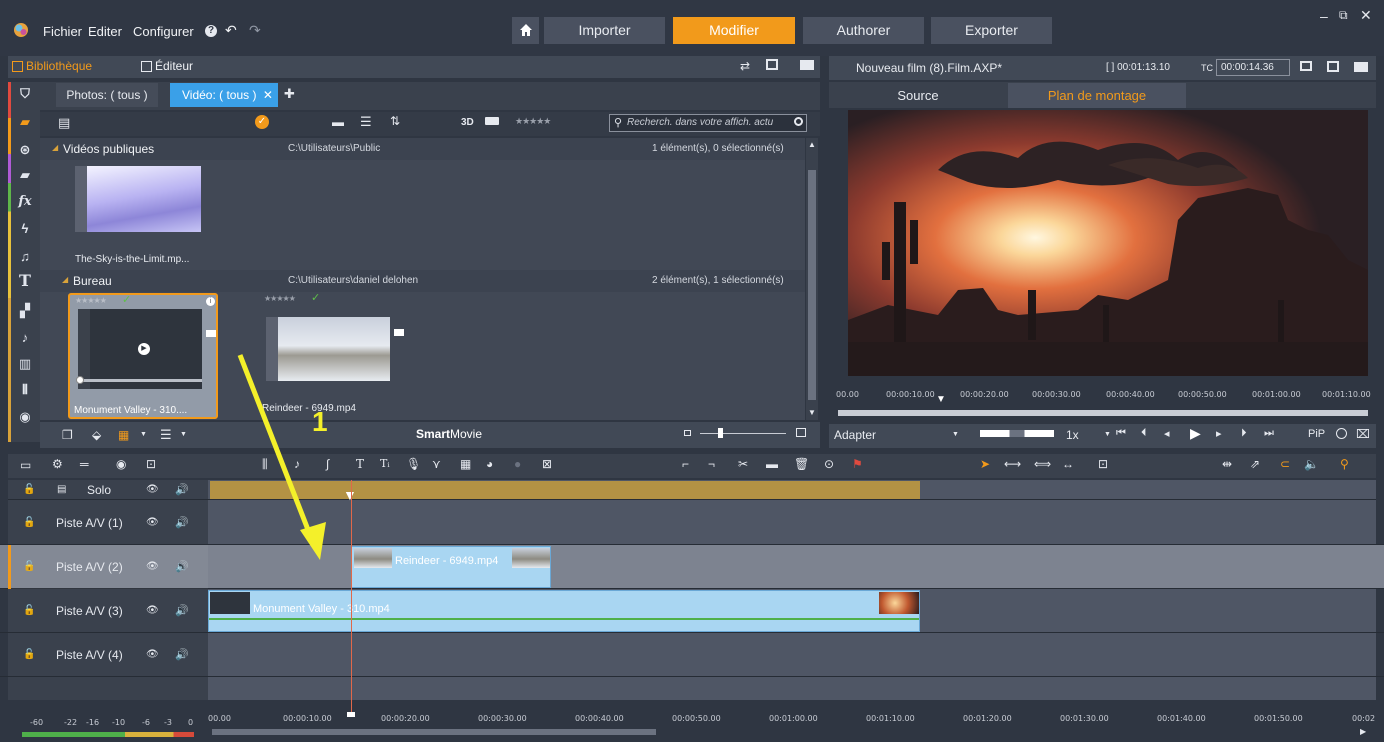  I want to click on playback-speed: 1x, so click(1072, 435).